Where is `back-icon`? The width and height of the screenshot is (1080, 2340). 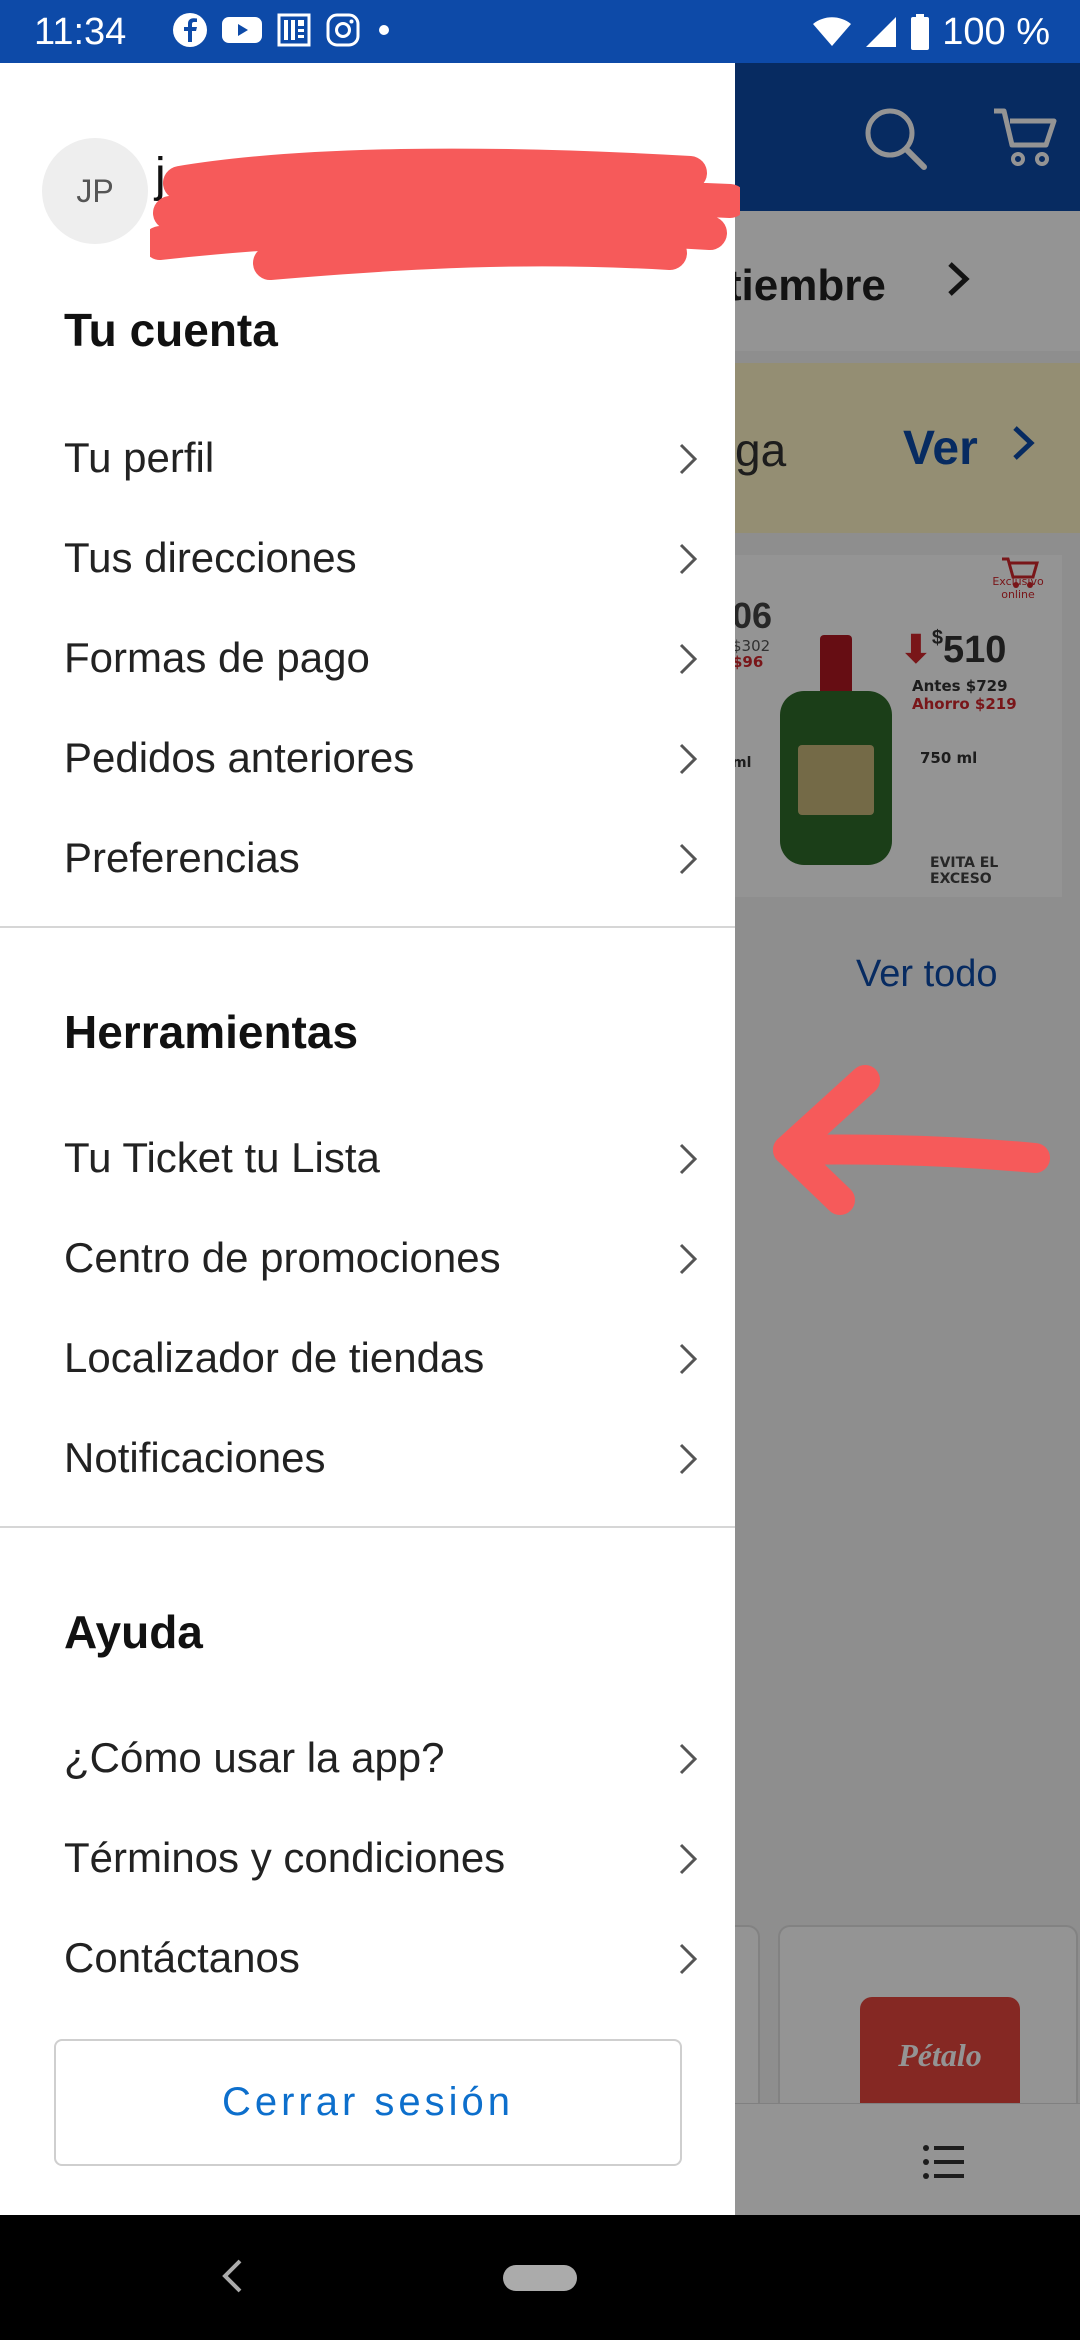
back-icon is located at coordinates (231, 2278).